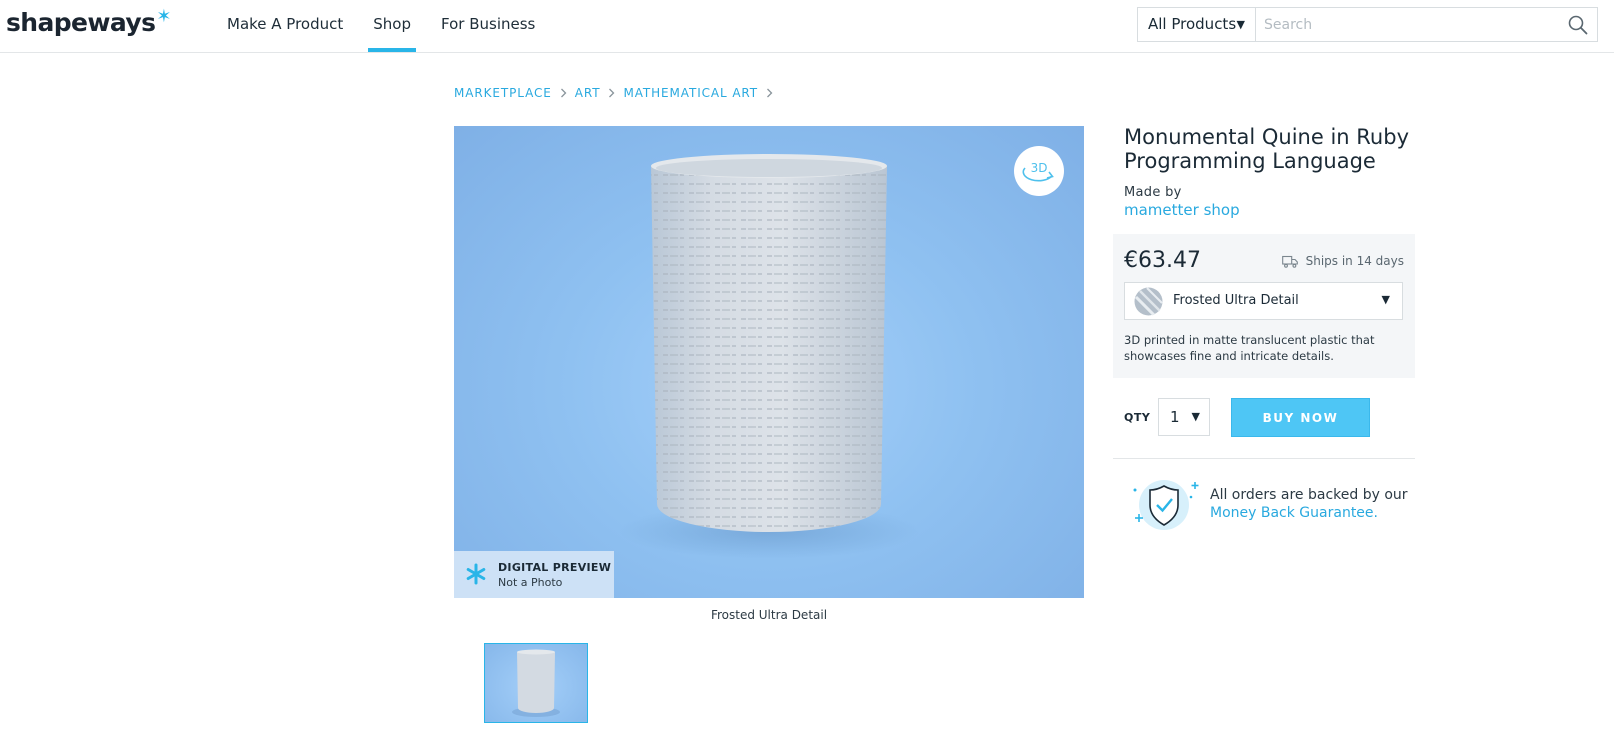 Image resolution: width=1614 pixels, height=733 pixels. Describe the element at coordinates (769, 615) in the screenshot. I see `preview-caption: Frosted Ultra Detail` at that location.